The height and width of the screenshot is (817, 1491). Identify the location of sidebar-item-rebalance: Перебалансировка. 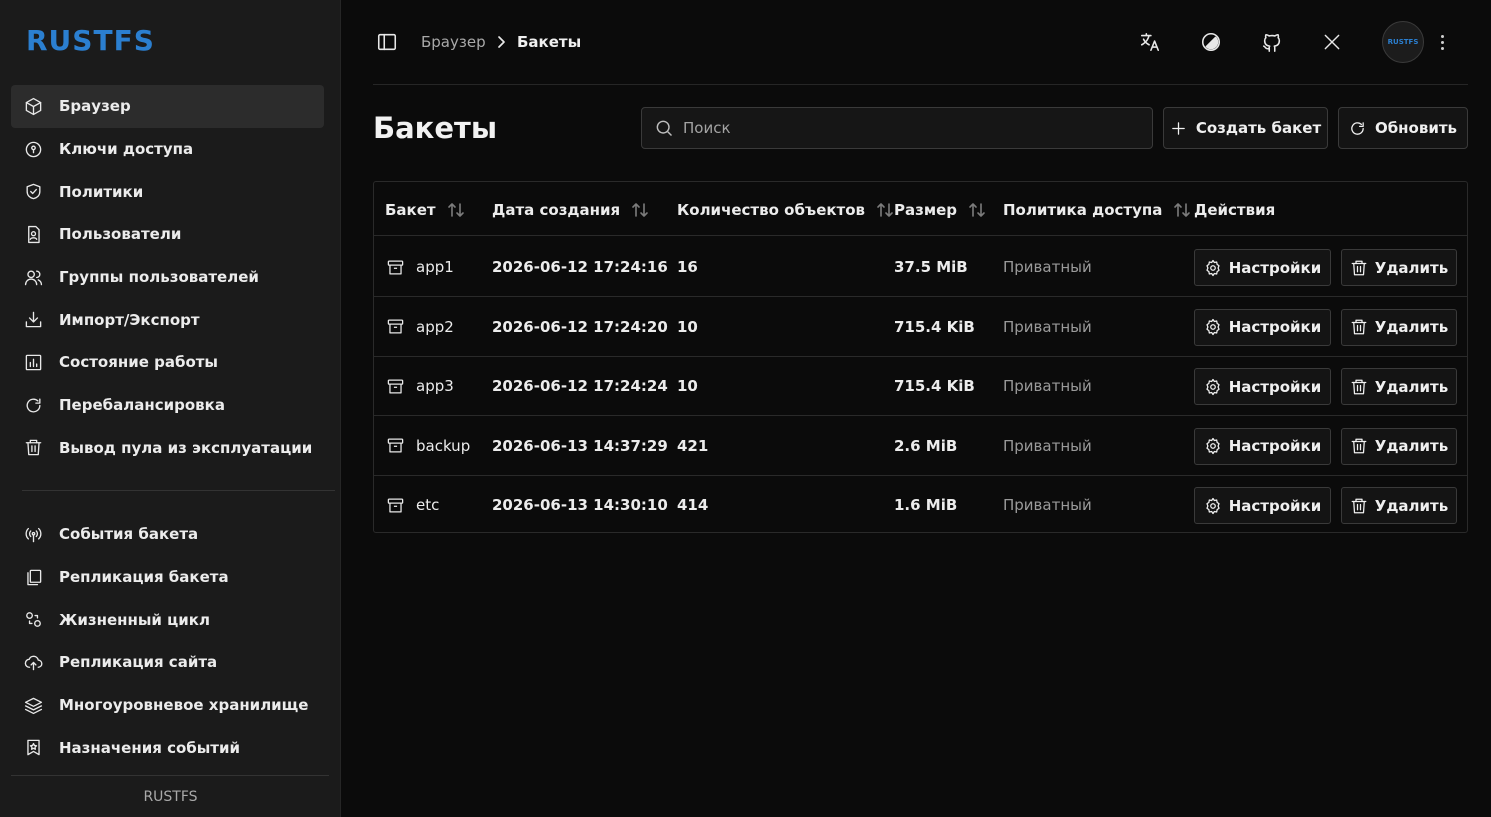
(167, 405).